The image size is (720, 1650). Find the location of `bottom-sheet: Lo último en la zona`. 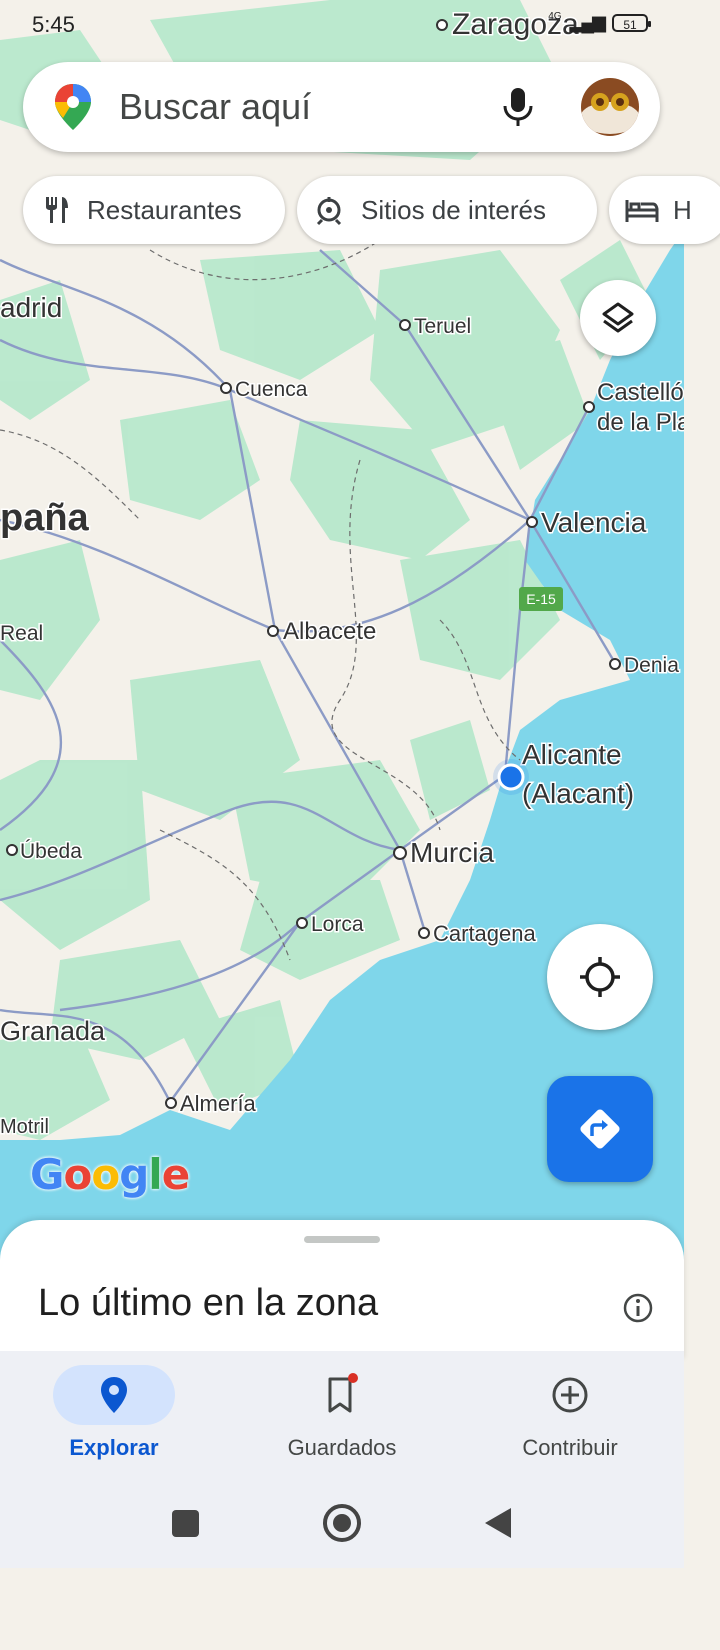

bottom-sheet: Lo último en la zona is located at coordinates (342, 1290).